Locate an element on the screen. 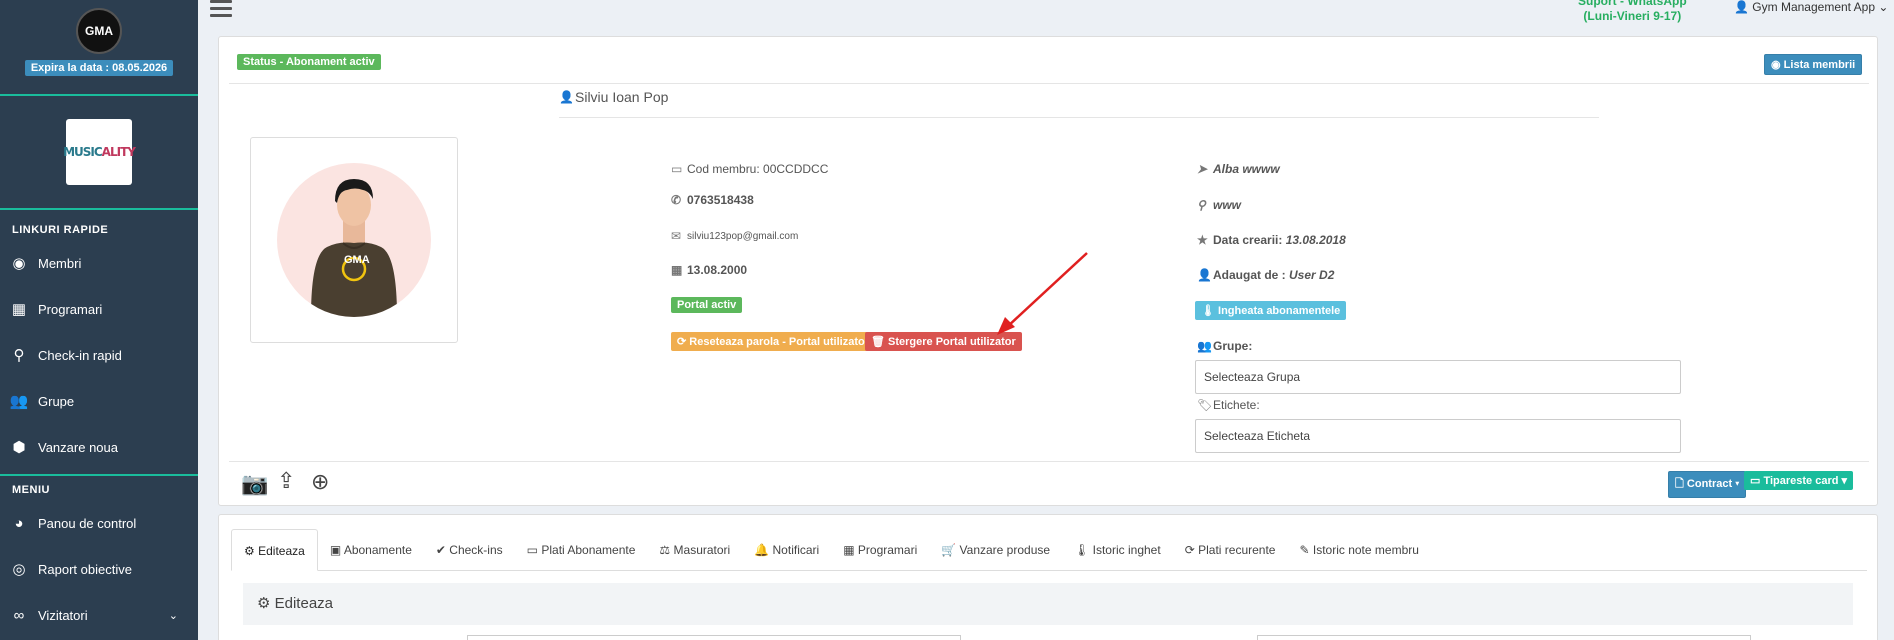 The height and width of the screenshot is (640, 1894). zoom-in-icon: ⊕ is located at coordinates (320, 482).